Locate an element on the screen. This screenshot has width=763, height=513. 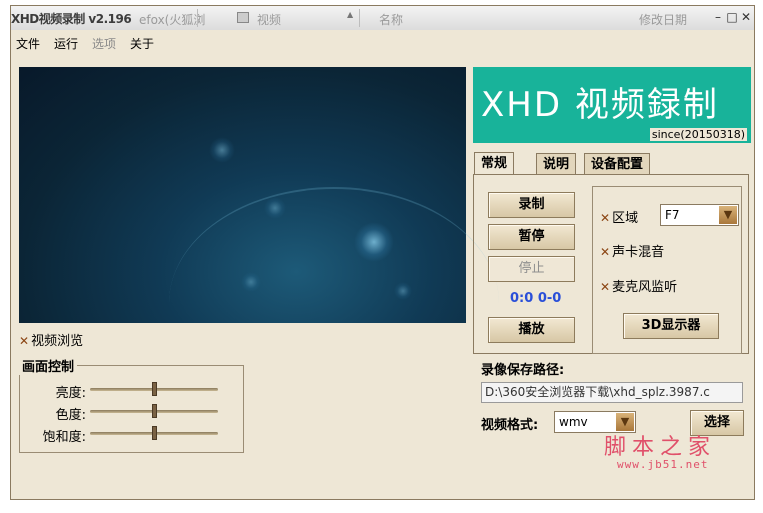
menu-run: 运行 is located at coordinates (66, 43).